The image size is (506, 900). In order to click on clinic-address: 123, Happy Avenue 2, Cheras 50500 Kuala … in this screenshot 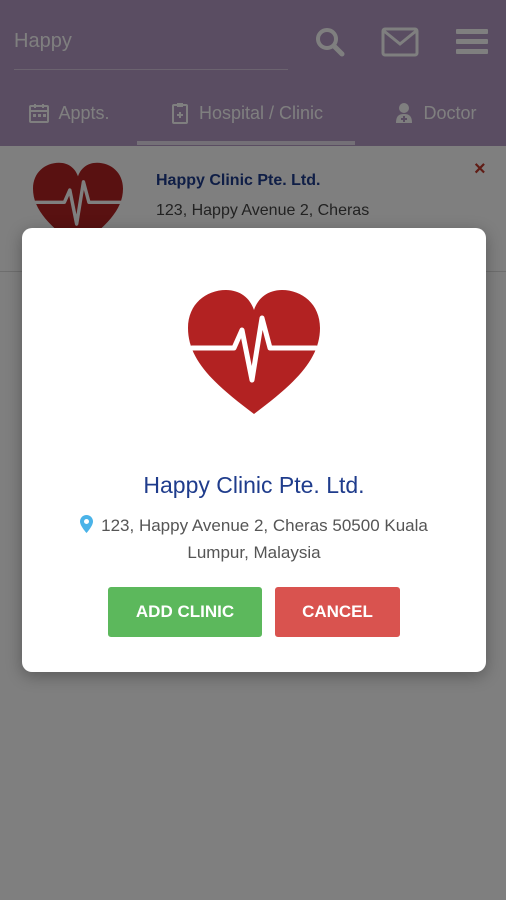, I will do `click(264, 539)`.